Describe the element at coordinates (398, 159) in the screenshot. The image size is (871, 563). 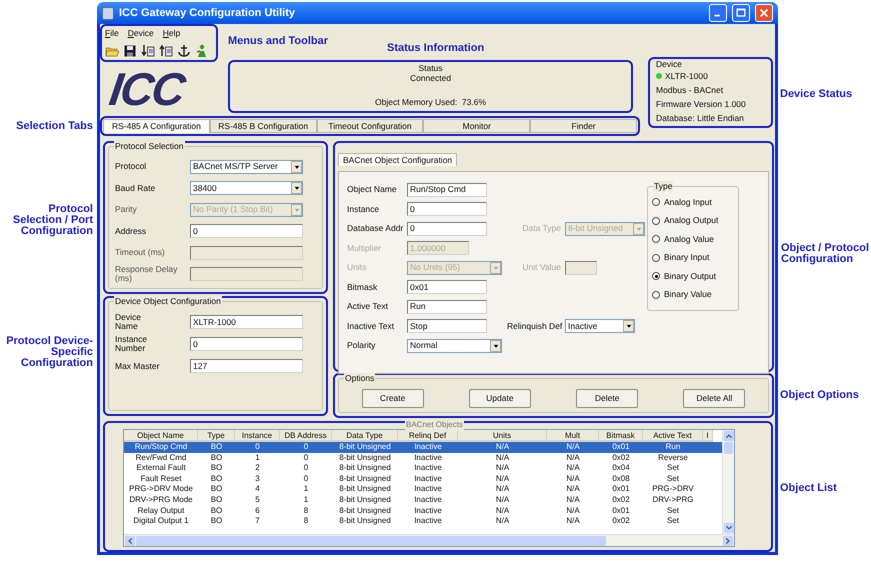
I see `tab: BACnet Object Configuration` at that location.